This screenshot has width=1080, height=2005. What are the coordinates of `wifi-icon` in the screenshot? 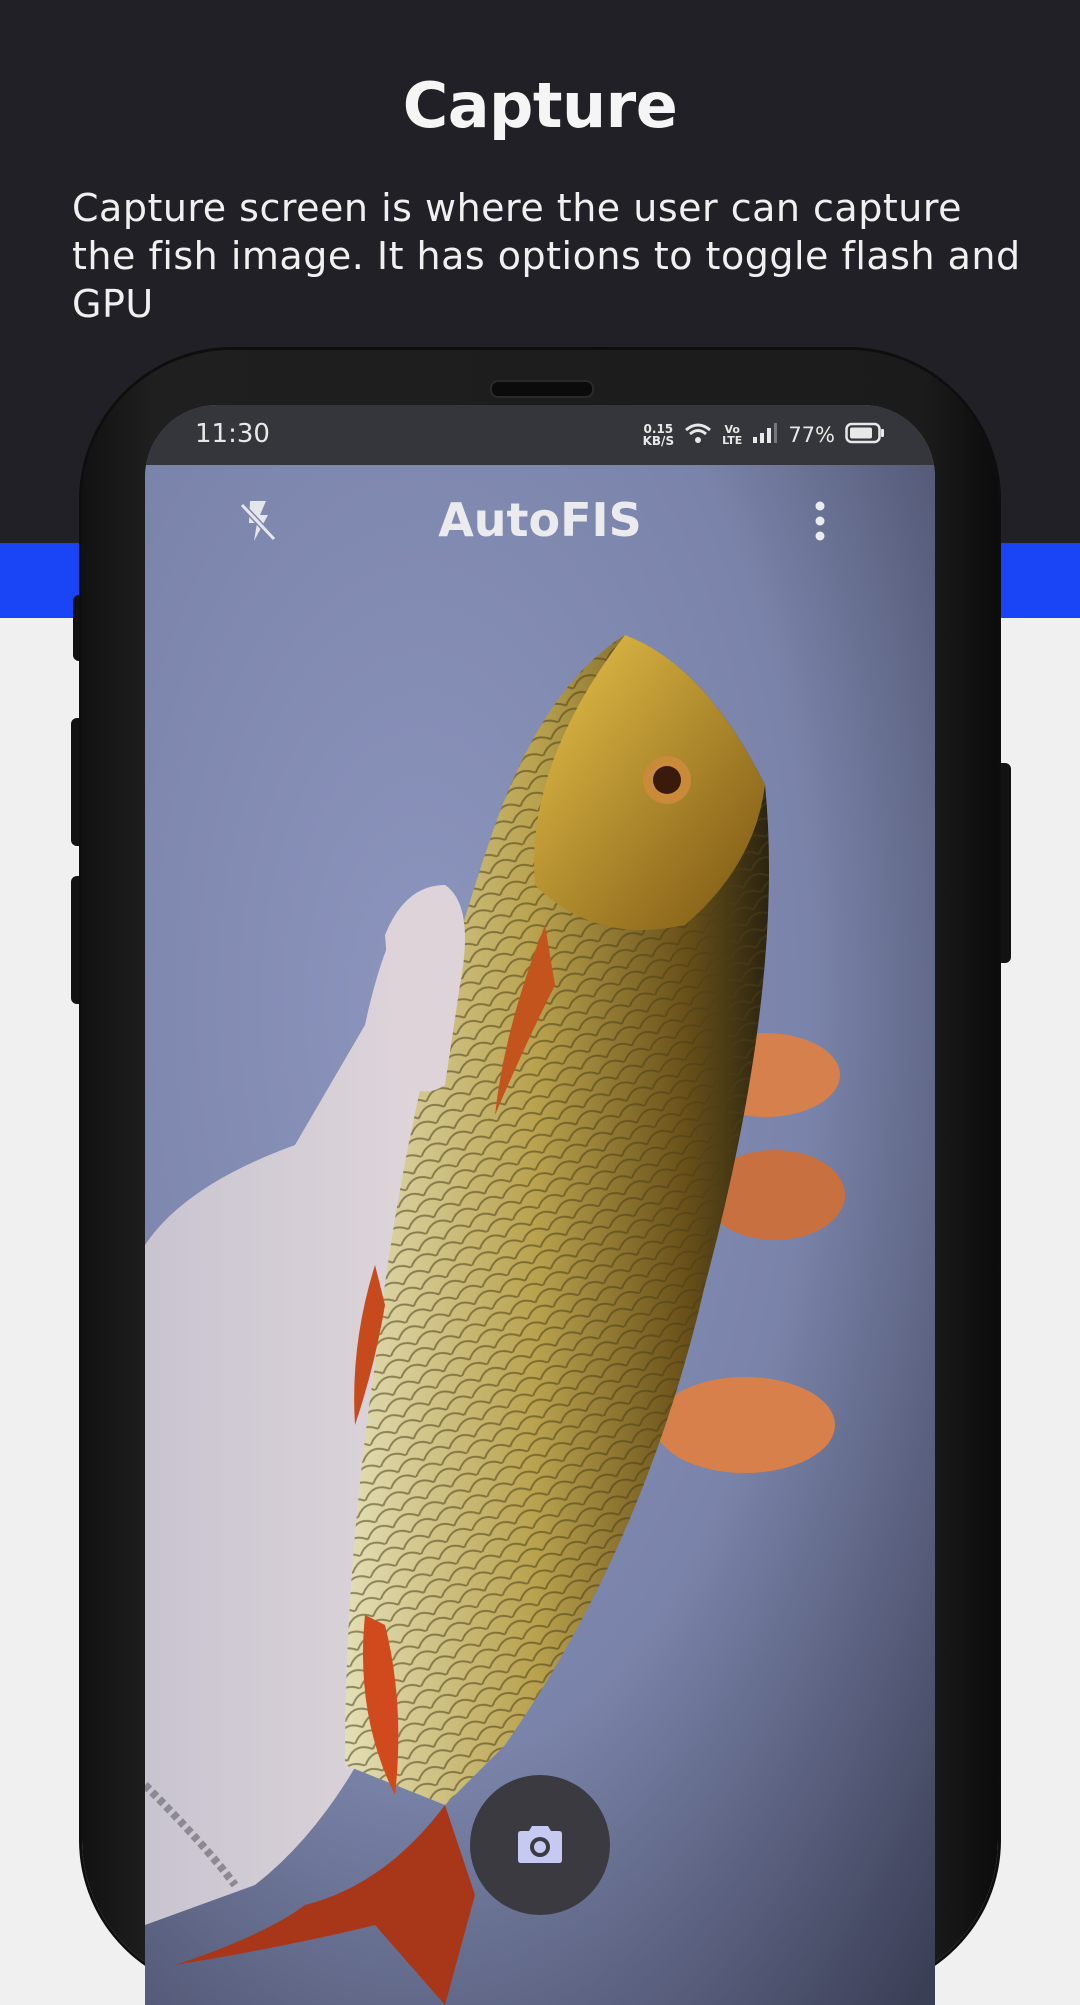 It's located at (698, 435).